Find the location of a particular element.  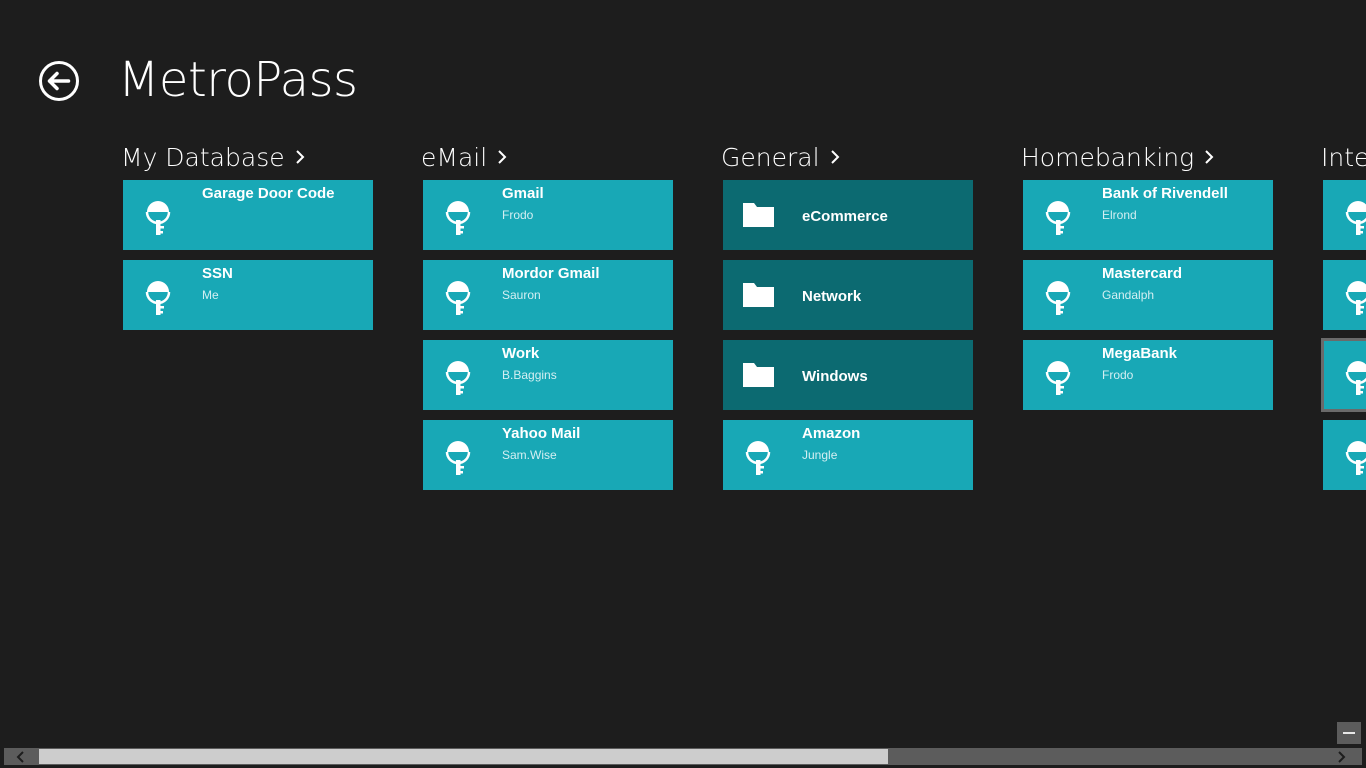

entry-tile: Garage Door Code is located at coordinates (248, 215).